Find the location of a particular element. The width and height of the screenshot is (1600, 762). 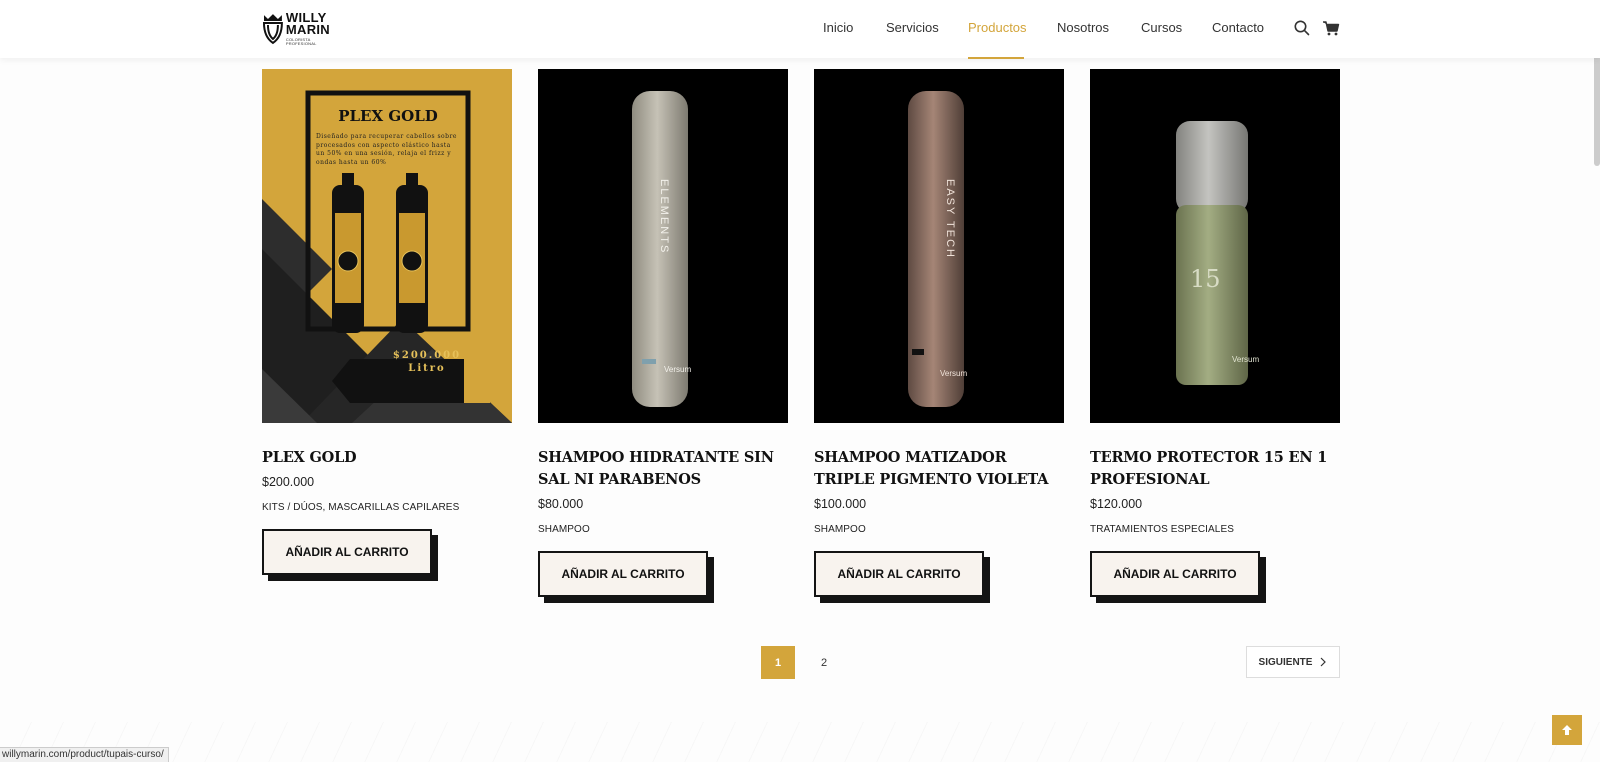

nav-item-contacto: Contacto is located at coordinates (1238, 27).